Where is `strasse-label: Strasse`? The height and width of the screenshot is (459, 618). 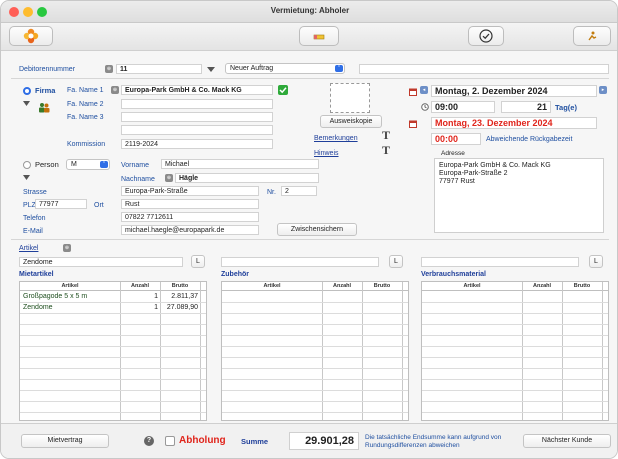 strasse-label: Strasse is located at coordinates (35, 192).